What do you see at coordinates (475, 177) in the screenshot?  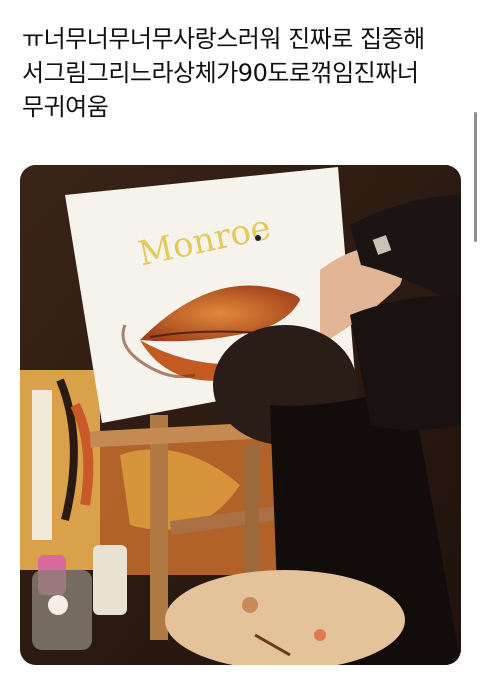 I see `scrollbar` at bounding box center [475, 177].